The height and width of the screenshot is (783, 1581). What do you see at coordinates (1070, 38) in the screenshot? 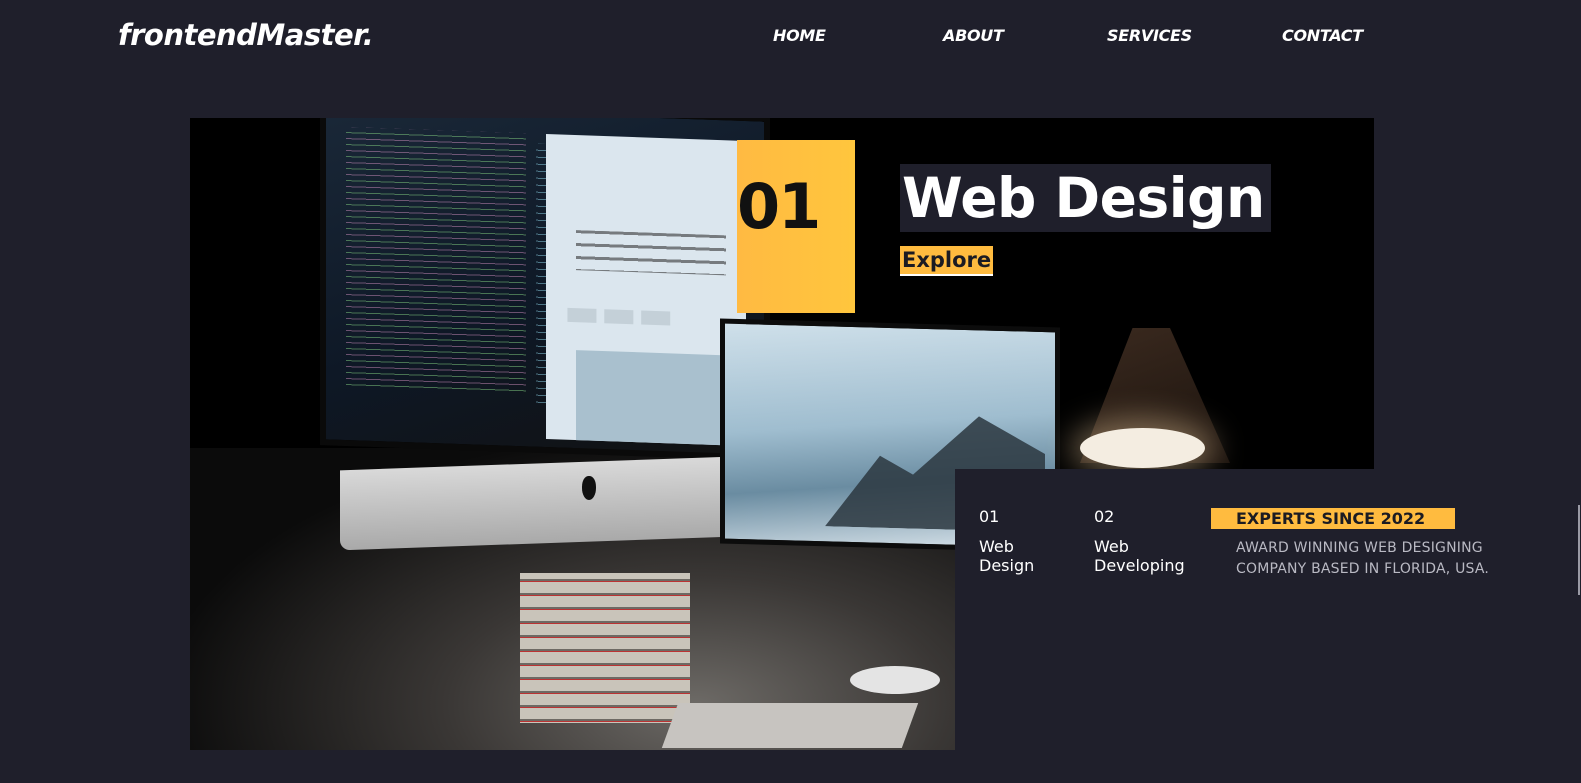
I see `main-menu: HOME ABOUT SERVICES CONTACT` at bounding box center [1070, 38].